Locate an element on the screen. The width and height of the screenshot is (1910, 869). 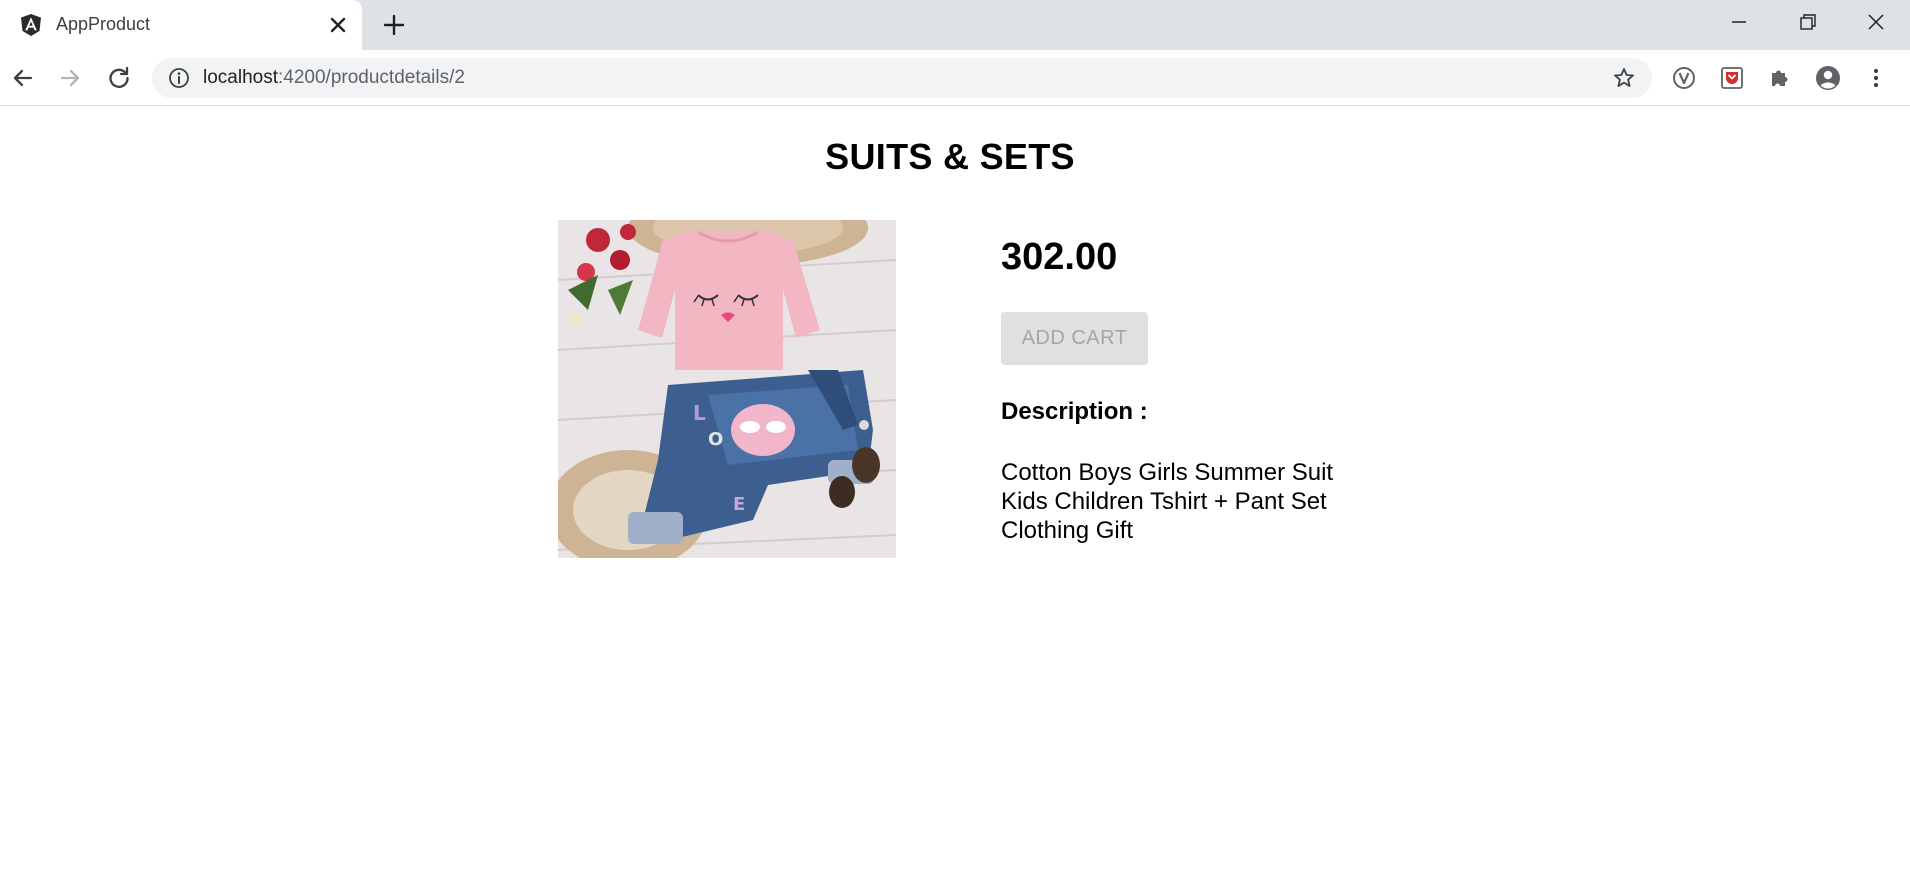
url-text: localhost:4200/productdetails/2 is located at coordinates (334, 78).